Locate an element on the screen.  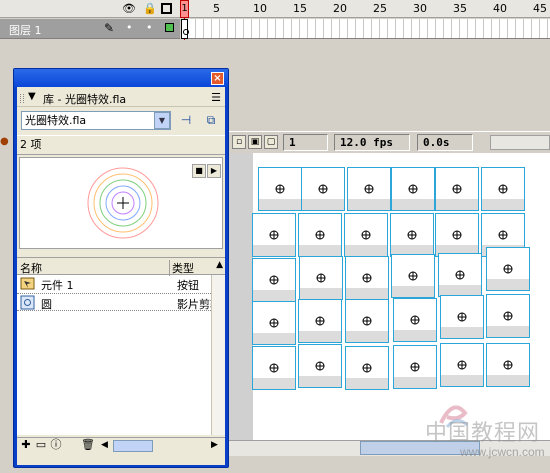
grip-icon is located at coordinates (22, 98).